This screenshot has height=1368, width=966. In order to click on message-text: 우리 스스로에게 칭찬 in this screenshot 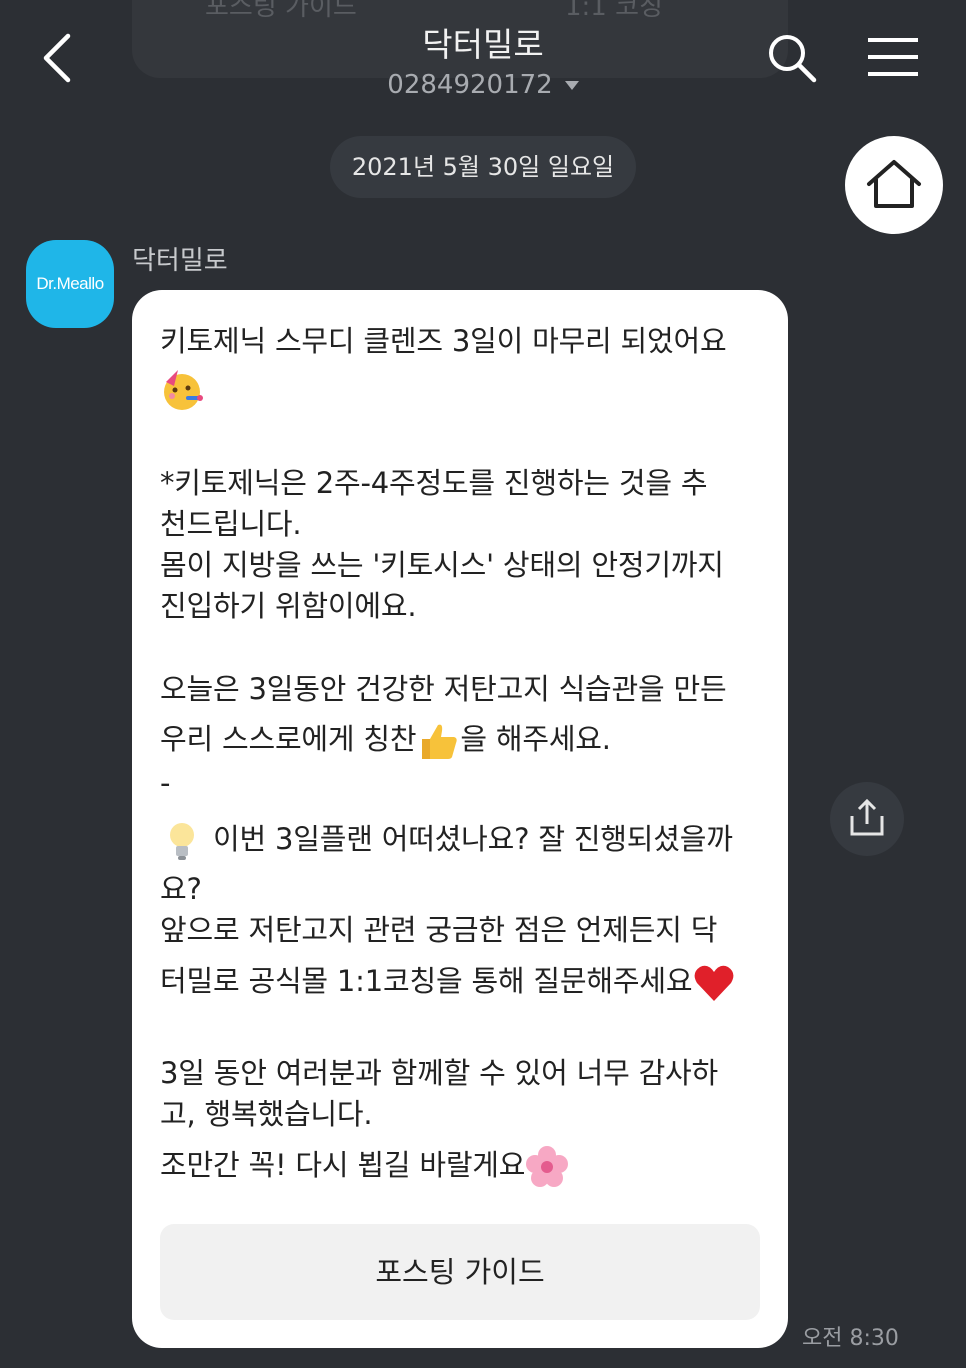, I will do `click(288, 739)`.